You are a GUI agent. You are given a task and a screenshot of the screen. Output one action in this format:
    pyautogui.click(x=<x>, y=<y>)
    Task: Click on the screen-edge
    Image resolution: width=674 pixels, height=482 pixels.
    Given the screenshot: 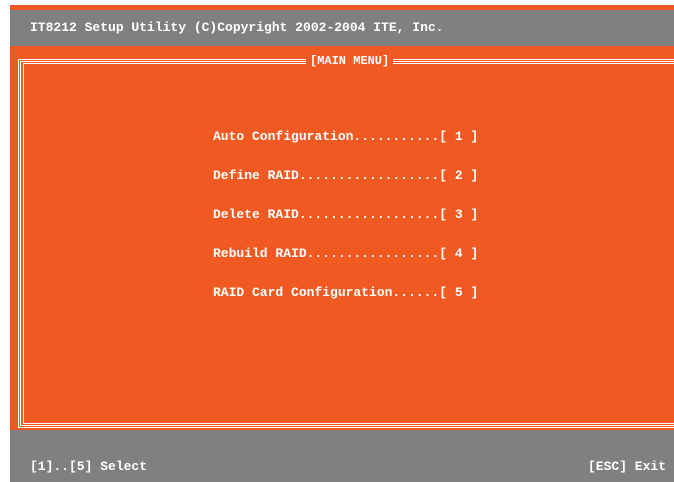 What is the action you would take?
    pyautogui.click(x=5, y=241)
    